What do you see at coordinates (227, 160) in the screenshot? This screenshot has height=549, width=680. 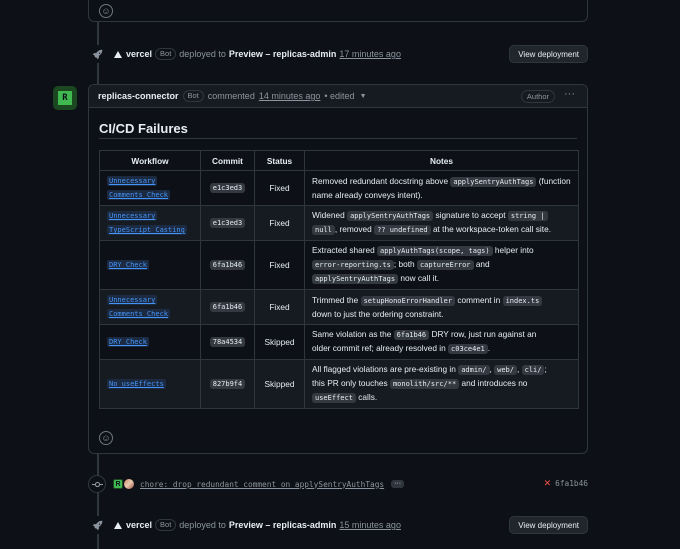 I see `header-commit: Commit` at bounding box center [227, 160].